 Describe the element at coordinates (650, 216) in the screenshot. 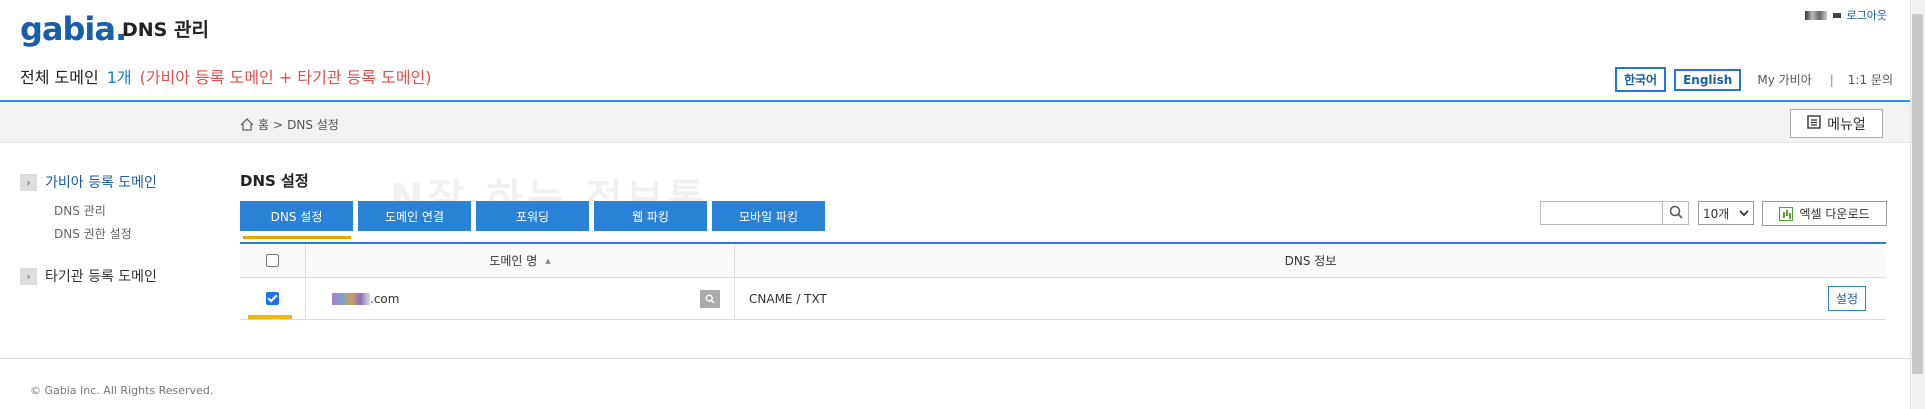

I see `tab-web-parking: 웹 파킹` at that location.